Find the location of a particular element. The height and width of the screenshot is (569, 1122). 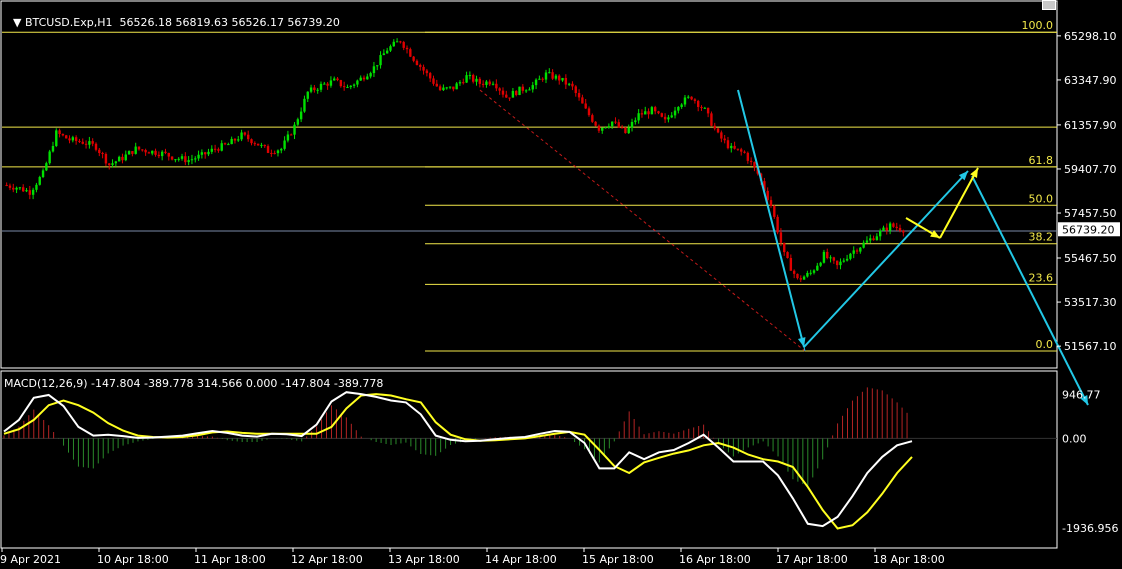

trend-line is located at coordinates (642, 220).